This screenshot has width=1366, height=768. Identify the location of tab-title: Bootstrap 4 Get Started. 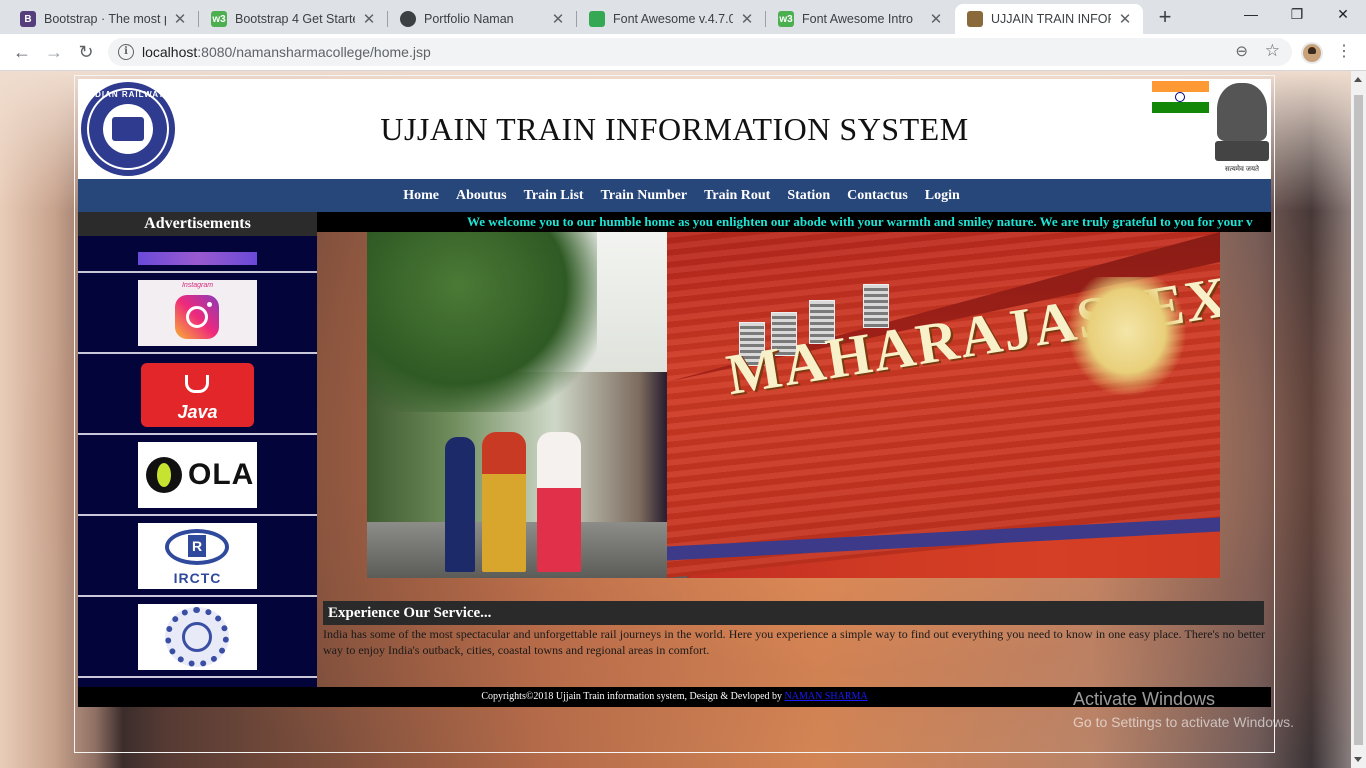
(295, 19).